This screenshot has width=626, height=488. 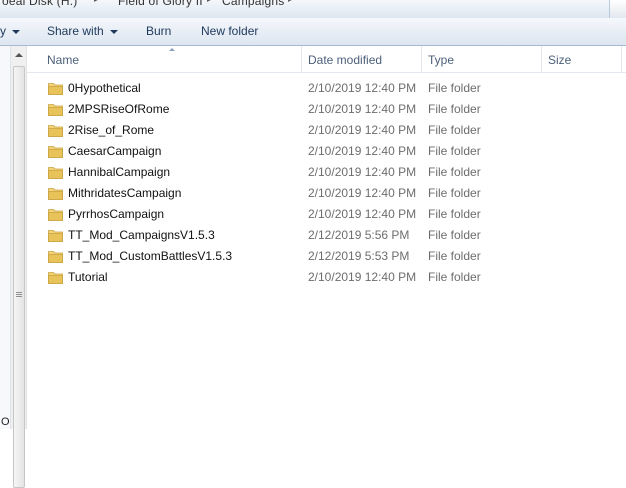 What do you see at coordinates (359, 256) in the screenshot?
I see `file-date: 2/12/2019 5:53 PM` at bounding box center [359, 256].